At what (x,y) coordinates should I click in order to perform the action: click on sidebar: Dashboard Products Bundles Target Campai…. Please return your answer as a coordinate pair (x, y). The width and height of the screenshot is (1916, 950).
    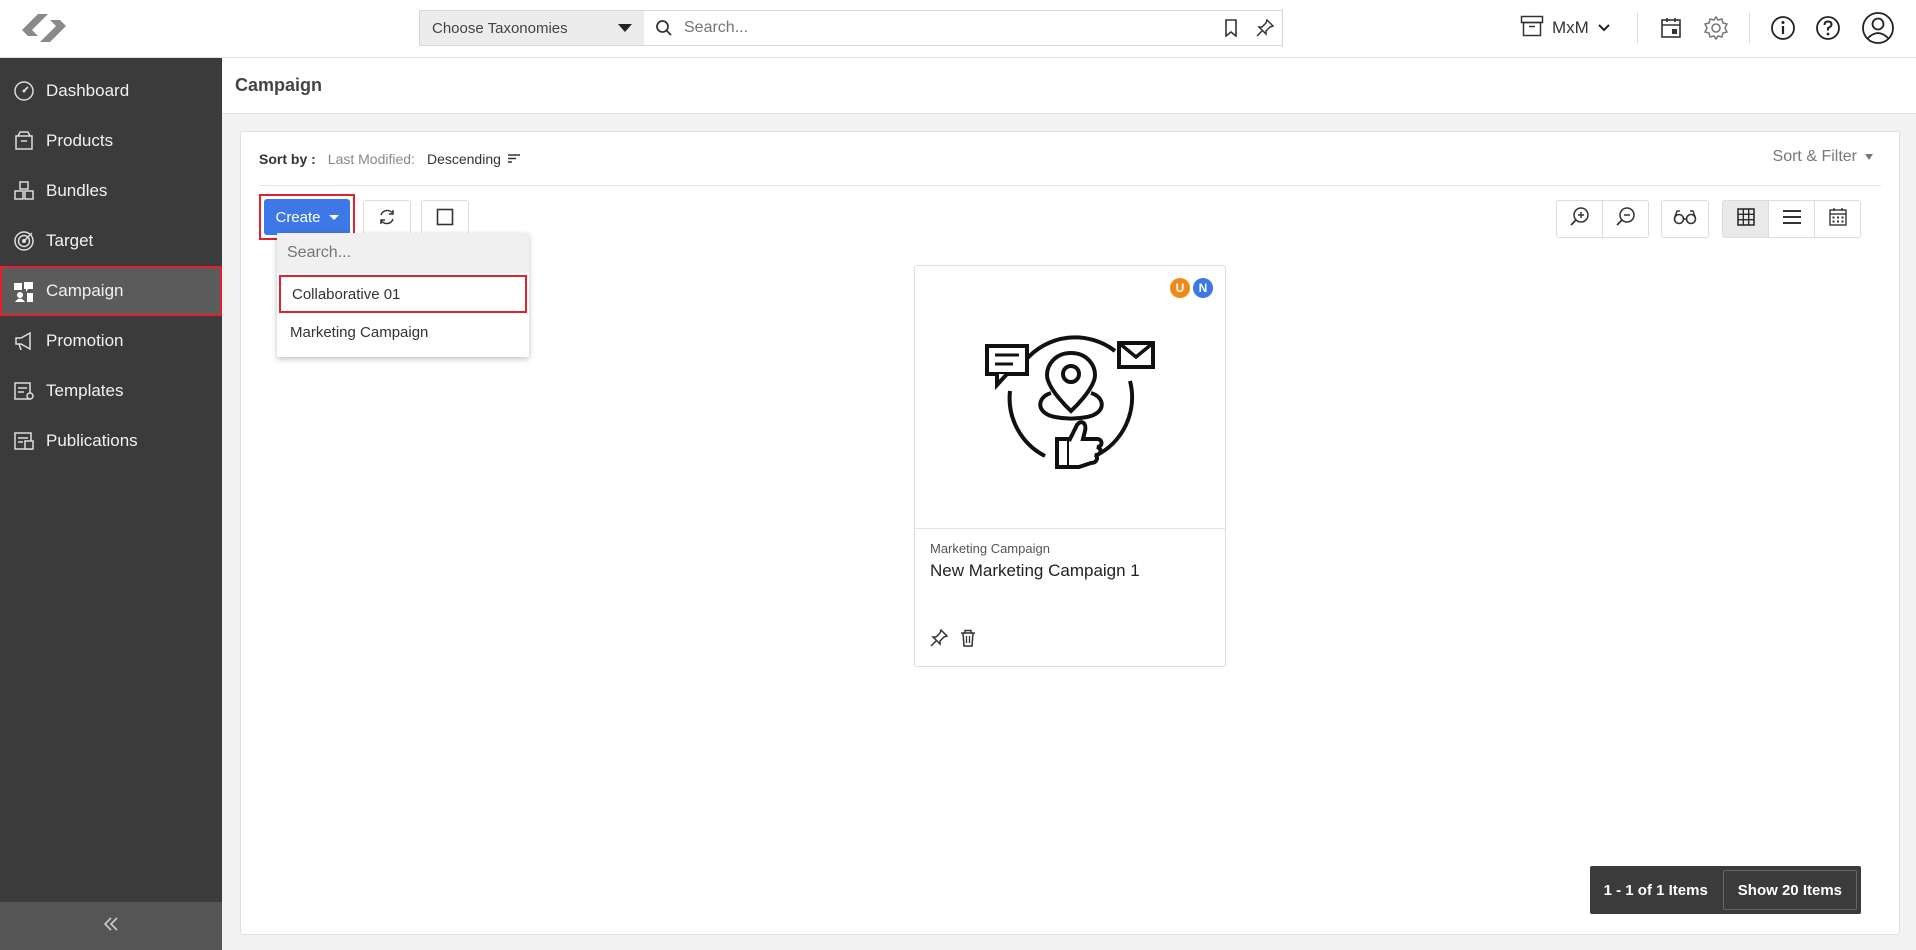
    Looking at the image, I should click on (111, 504).